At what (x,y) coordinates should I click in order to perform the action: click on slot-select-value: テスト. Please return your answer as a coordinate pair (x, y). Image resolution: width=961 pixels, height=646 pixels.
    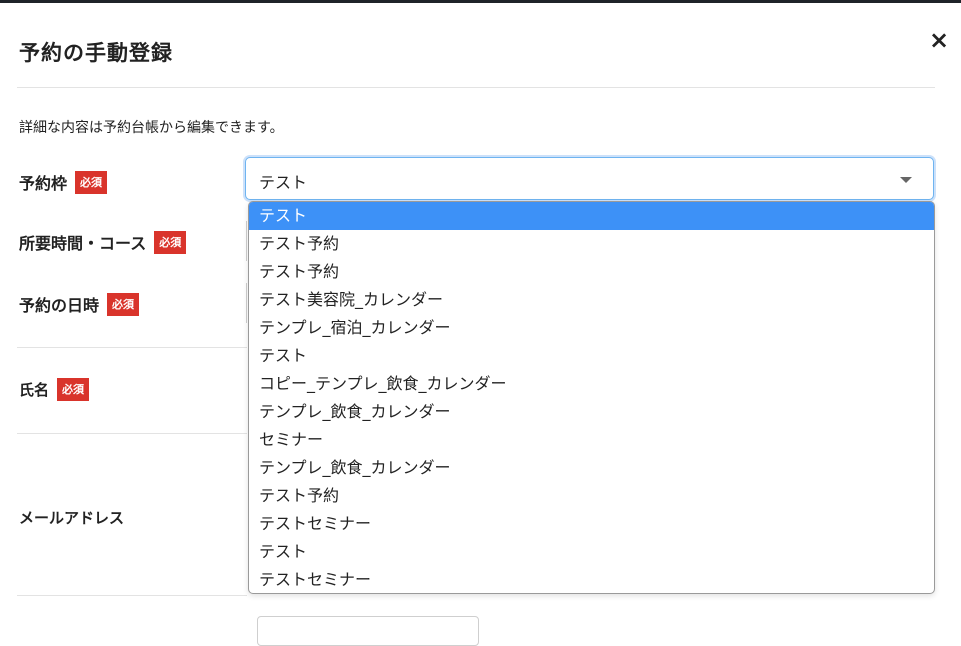
    Looking at the image, I should click on (283, 182).